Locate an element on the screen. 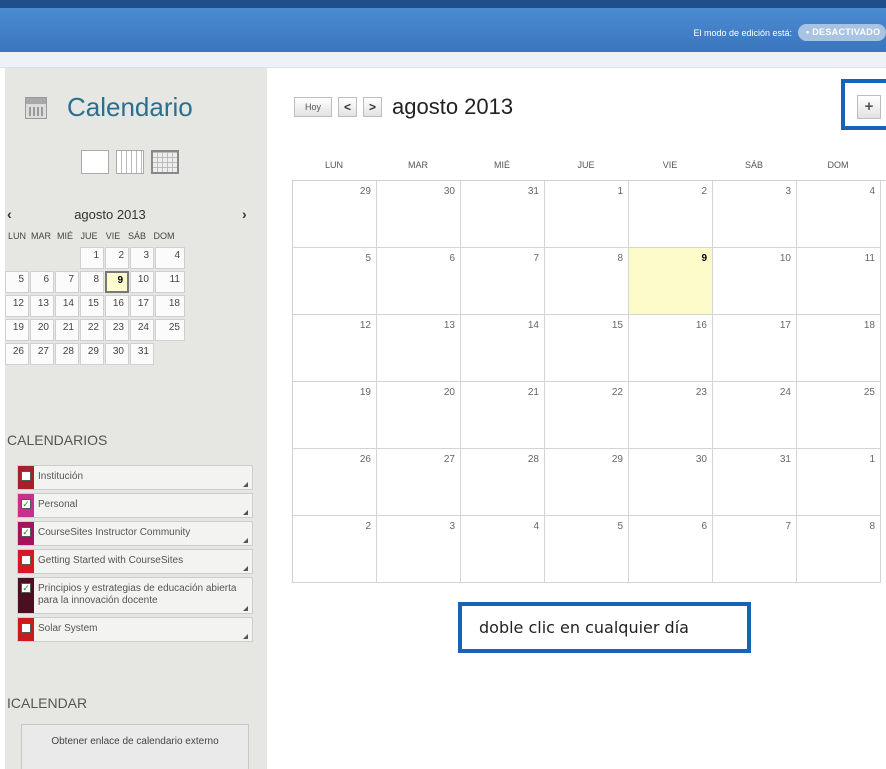  day-cell: 14 is located at coordinates (503, 348).